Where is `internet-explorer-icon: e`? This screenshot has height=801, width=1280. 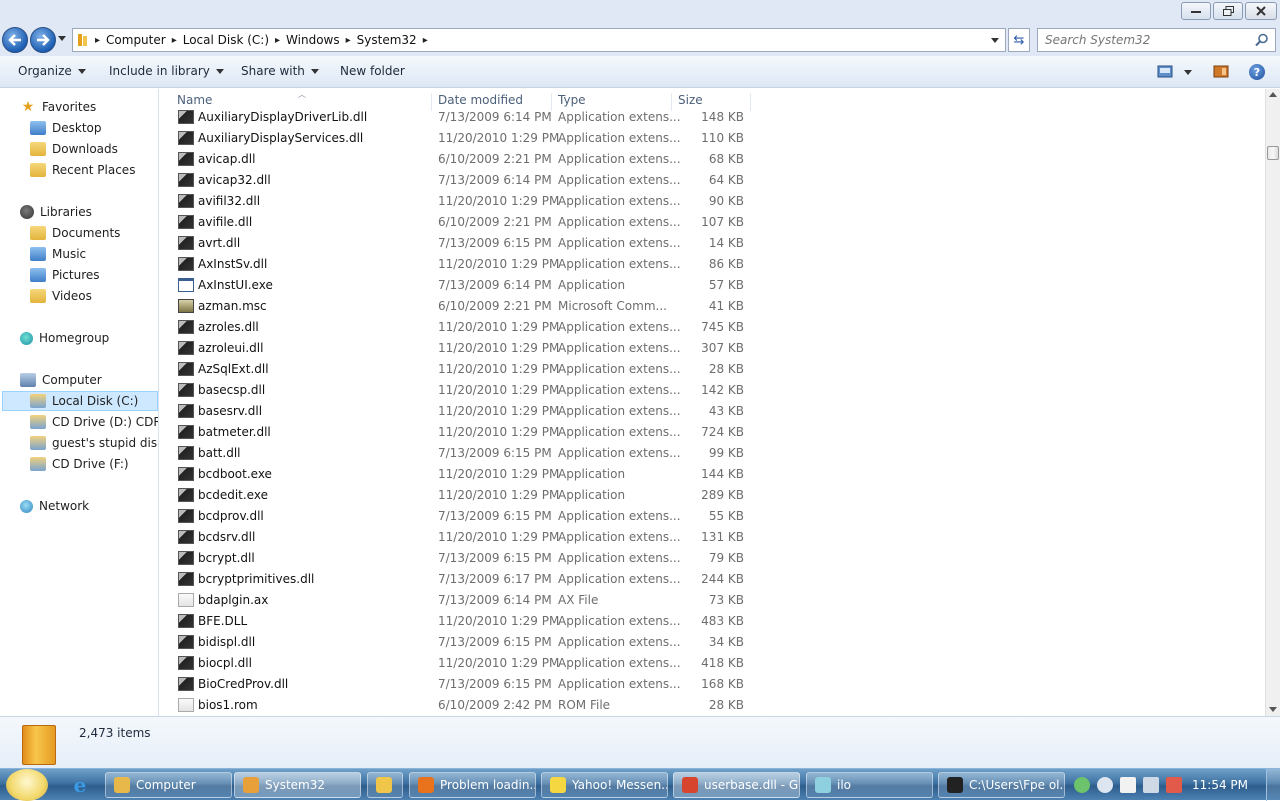
internet-explorer-icon: e is located at coordinates (80, 785).